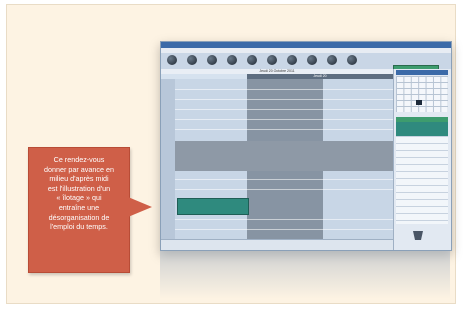 This screenshot has width=463, height=309. What do you see at coordinates (277, 244) in the screenshot?
I see `status-bar` at bounding box center [277, 244].